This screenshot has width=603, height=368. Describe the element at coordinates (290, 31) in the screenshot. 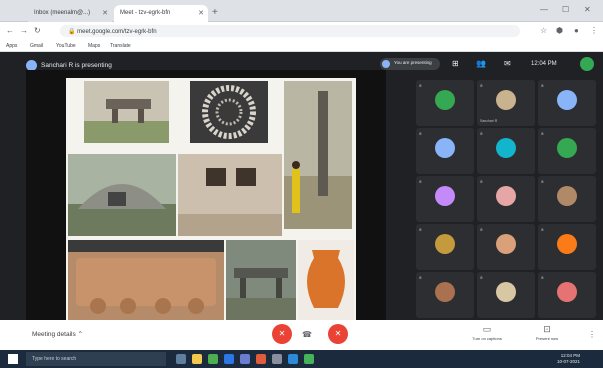

I see `url-field: 🔒 meet.google.com/tzv-egrk-bfn` at that location.